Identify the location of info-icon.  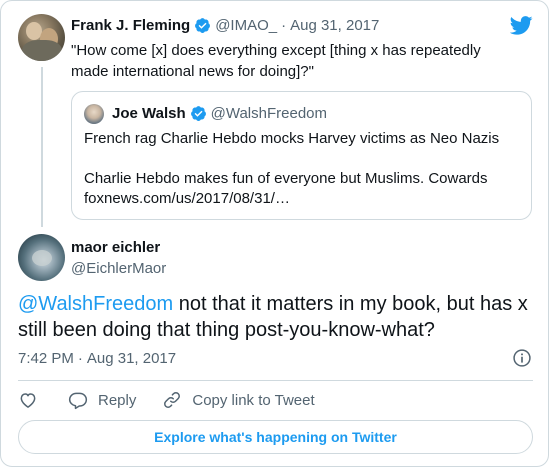
(522, 358).